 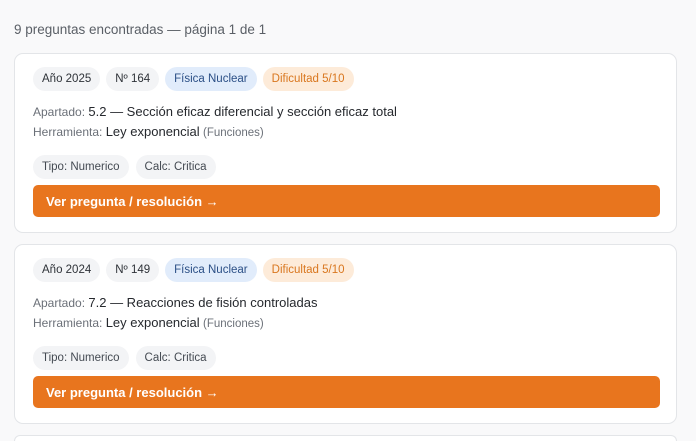 I want to click on number-badge: Nº 149, so click(x=133, y=270).